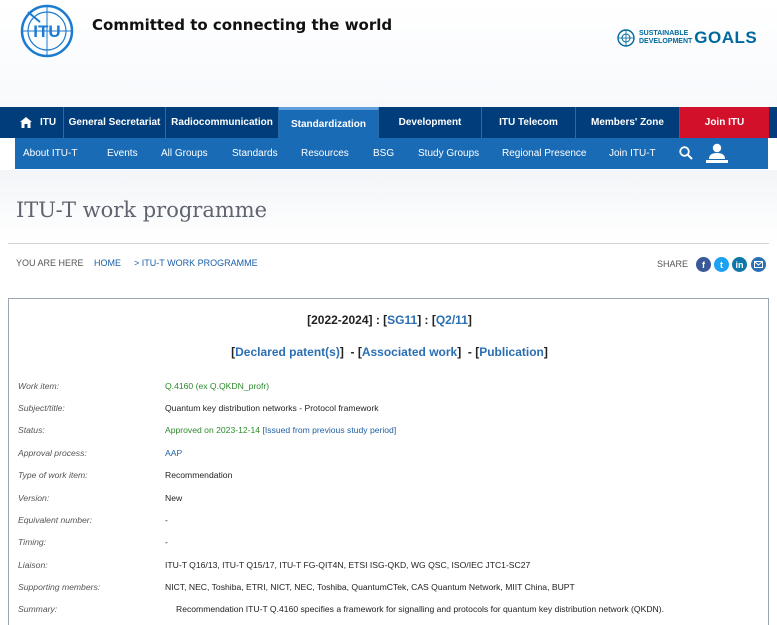 This screenshot has height=625, width=777. I want to click on label-status: Status:, so click(31, 430).